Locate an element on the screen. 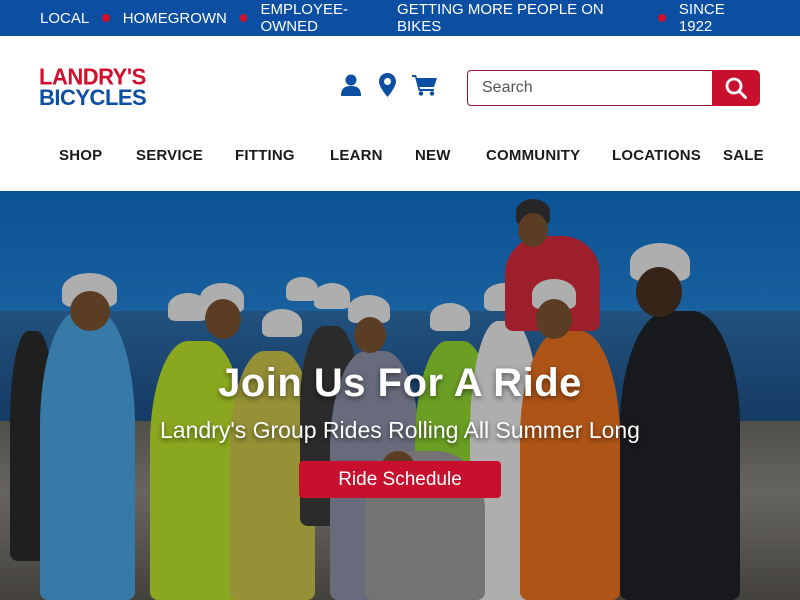  topbar-left: LOCAL HOMEGROWN EMPLOYEE-OWNED is located at coordinates (218, 18).